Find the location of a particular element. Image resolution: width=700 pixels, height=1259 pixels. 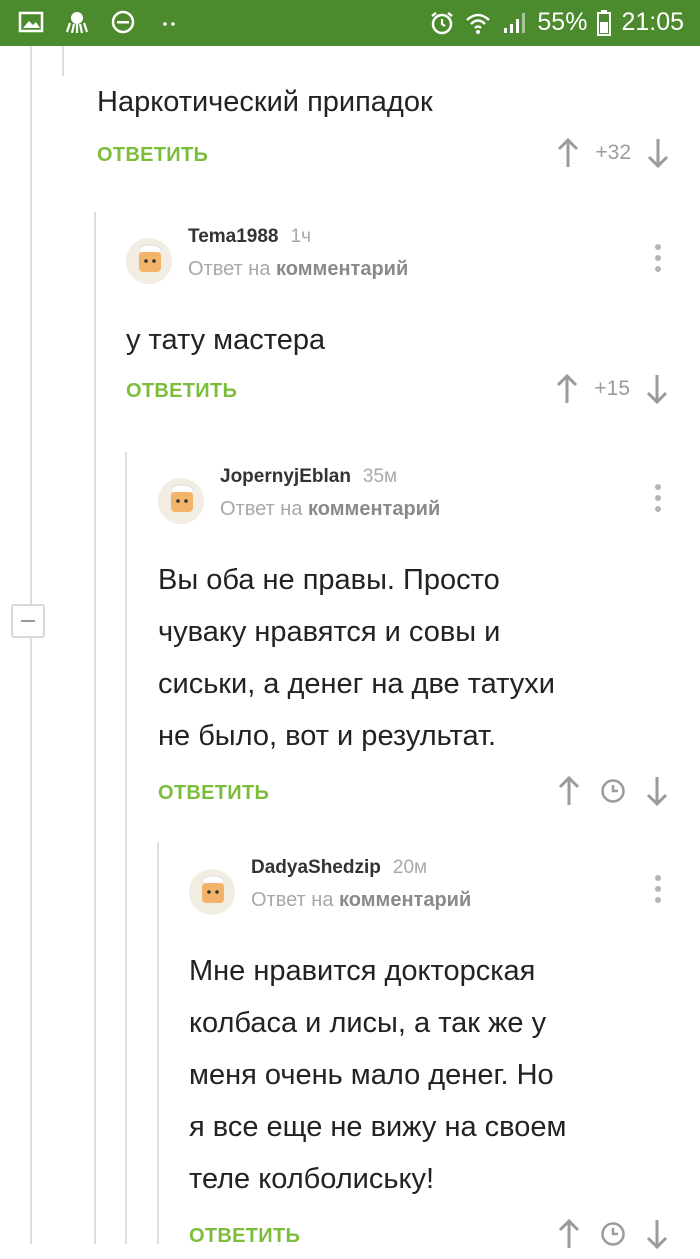

comment-line: Вы оба не правы. Просто is located at coordinates (329, 580).